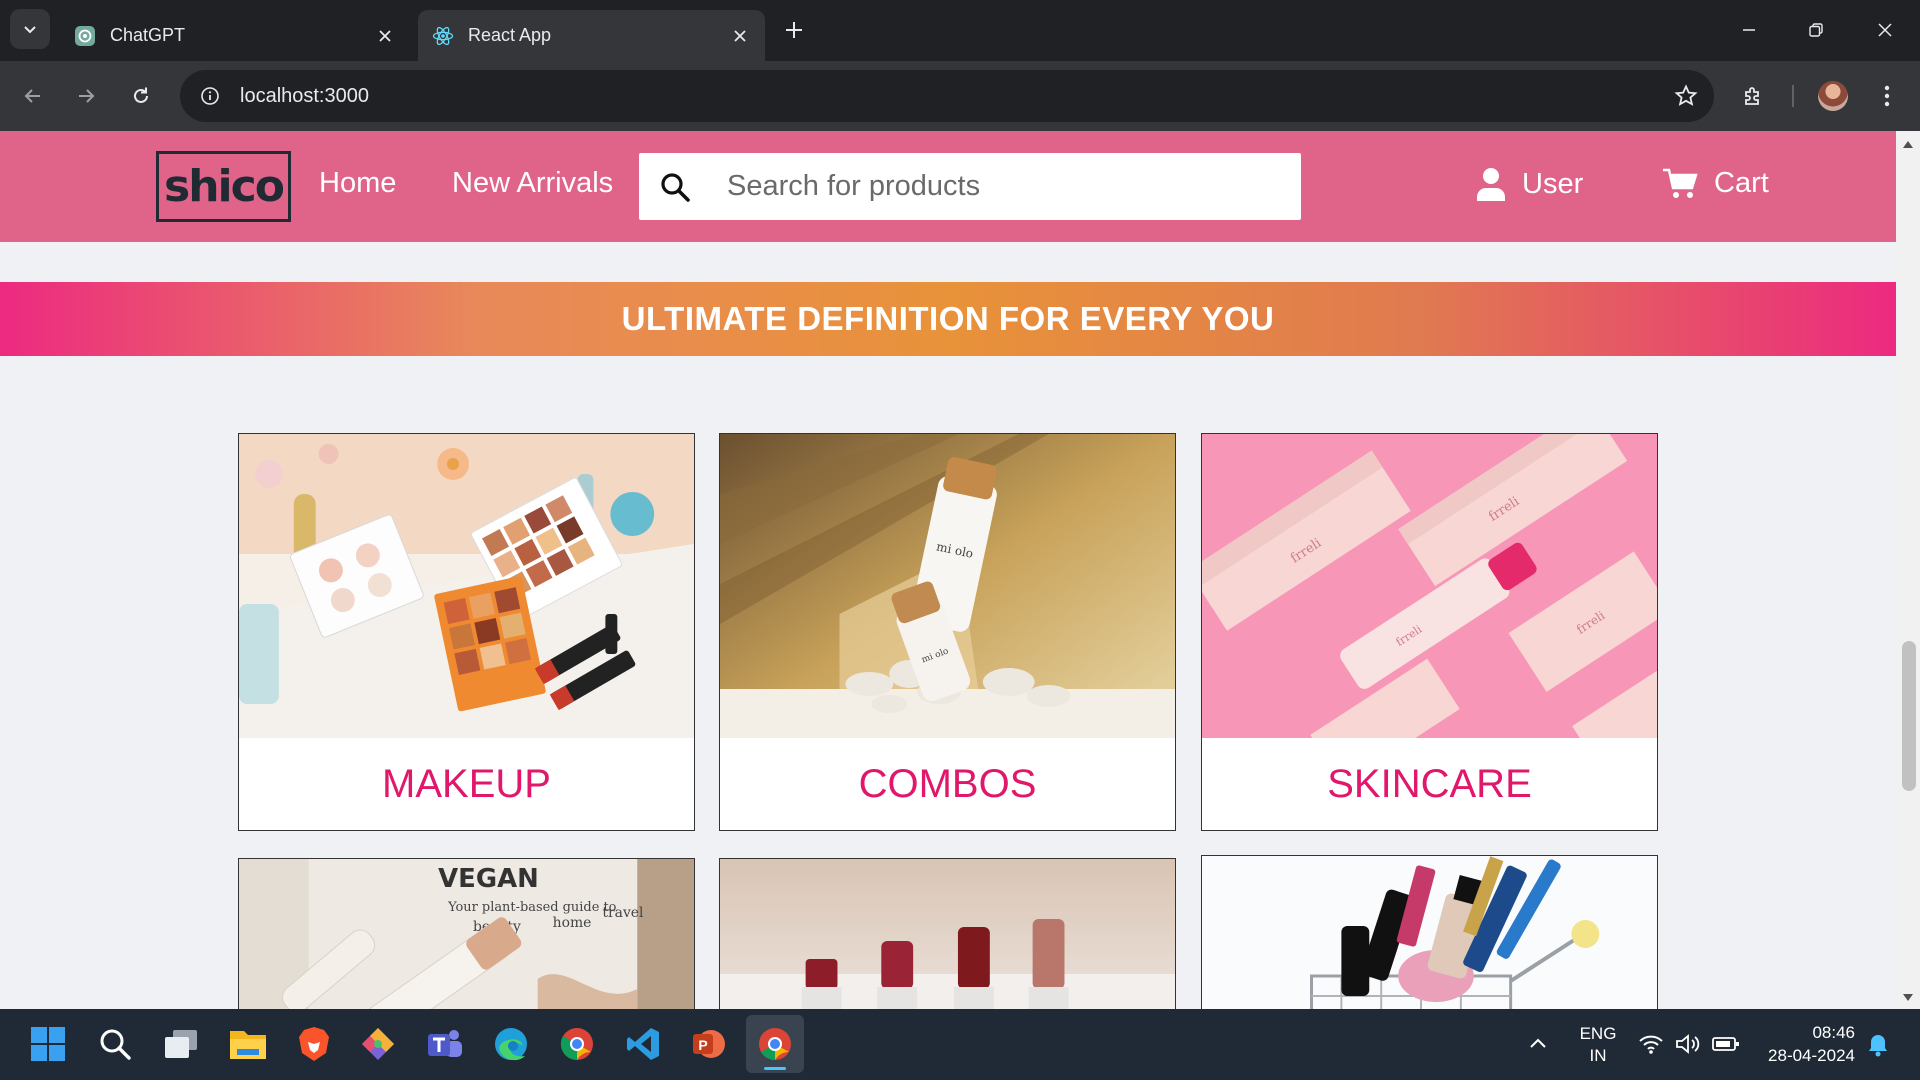  I want to click on close-window-button, so click(1885, 30).